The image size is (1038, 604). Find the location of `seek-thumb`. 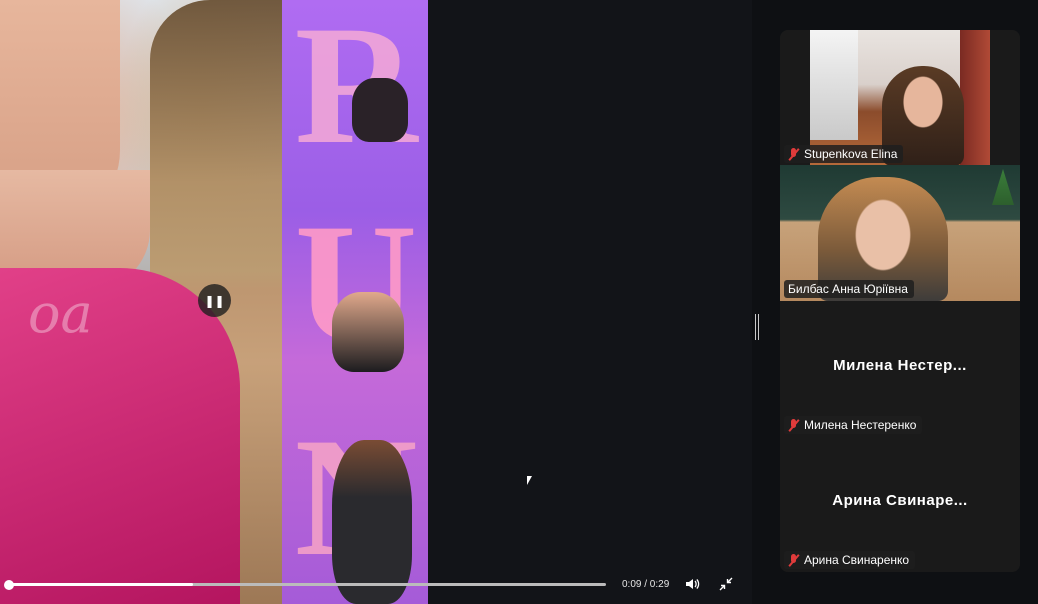

seek-thumb is located at coordinates (9, 585).